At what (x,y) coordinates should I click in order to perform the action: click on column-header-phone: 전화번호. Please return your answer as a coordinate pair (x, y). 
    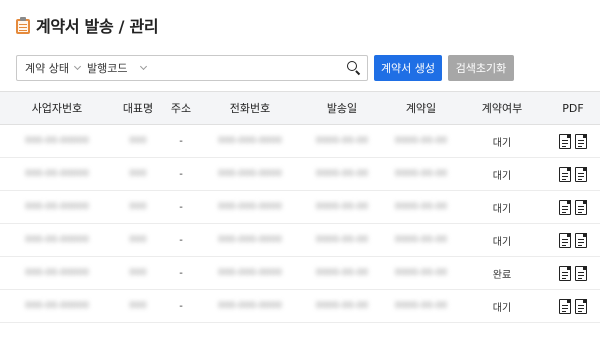
    Looking at the image, I should click on (250, 108).